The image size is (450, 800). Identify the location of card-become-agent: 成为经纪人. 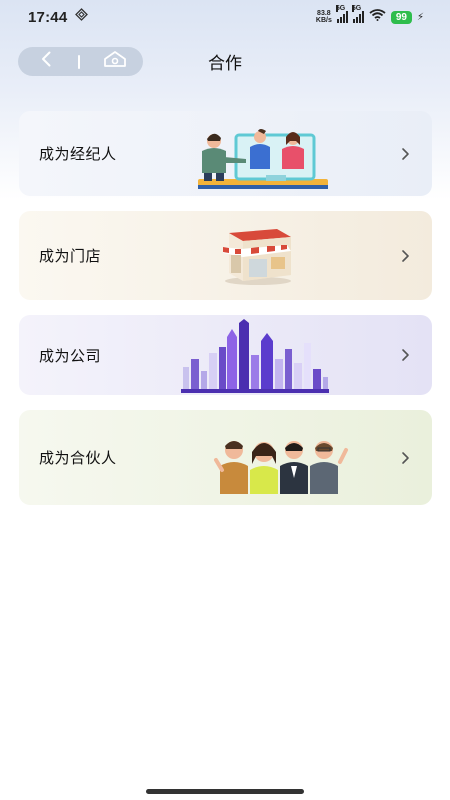
(225, 153).